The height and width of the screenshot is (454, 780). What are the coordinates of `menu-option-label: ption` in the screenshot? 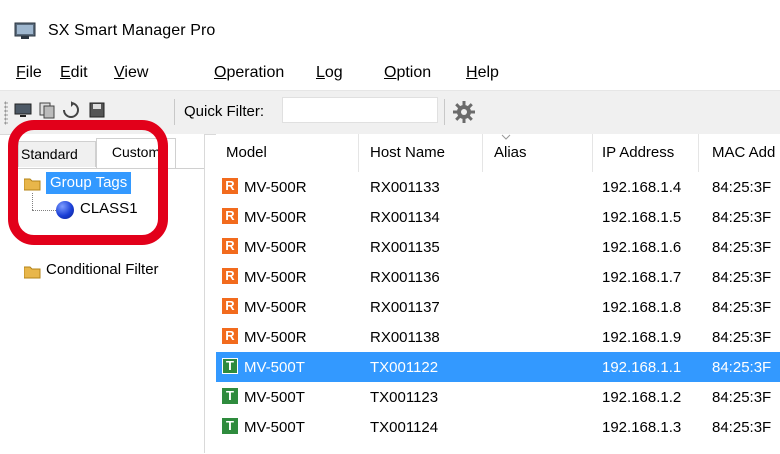 It's located at (414, 72).